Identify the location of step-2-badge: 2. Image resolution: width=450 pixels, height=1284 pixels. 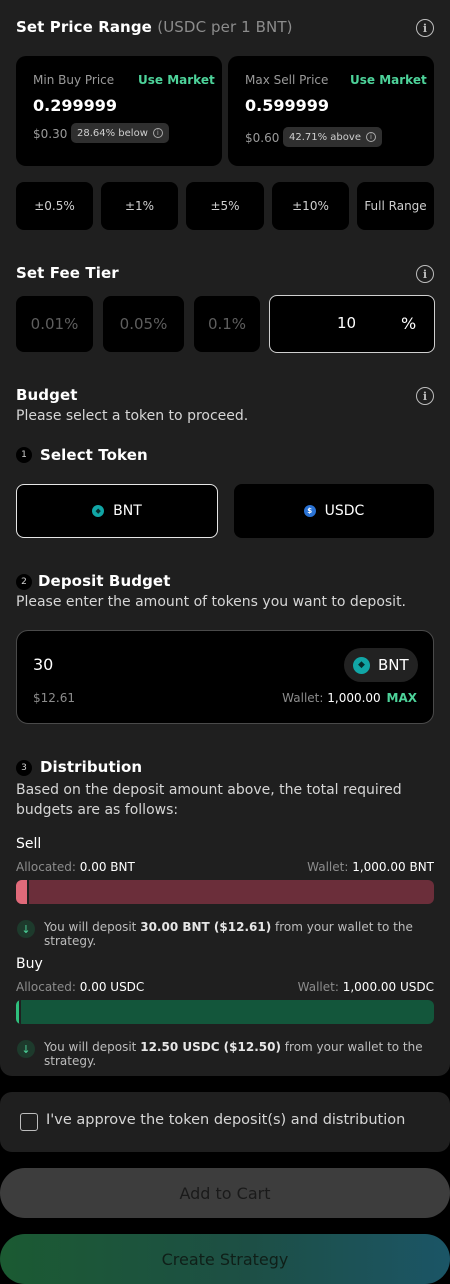
(24, 582).